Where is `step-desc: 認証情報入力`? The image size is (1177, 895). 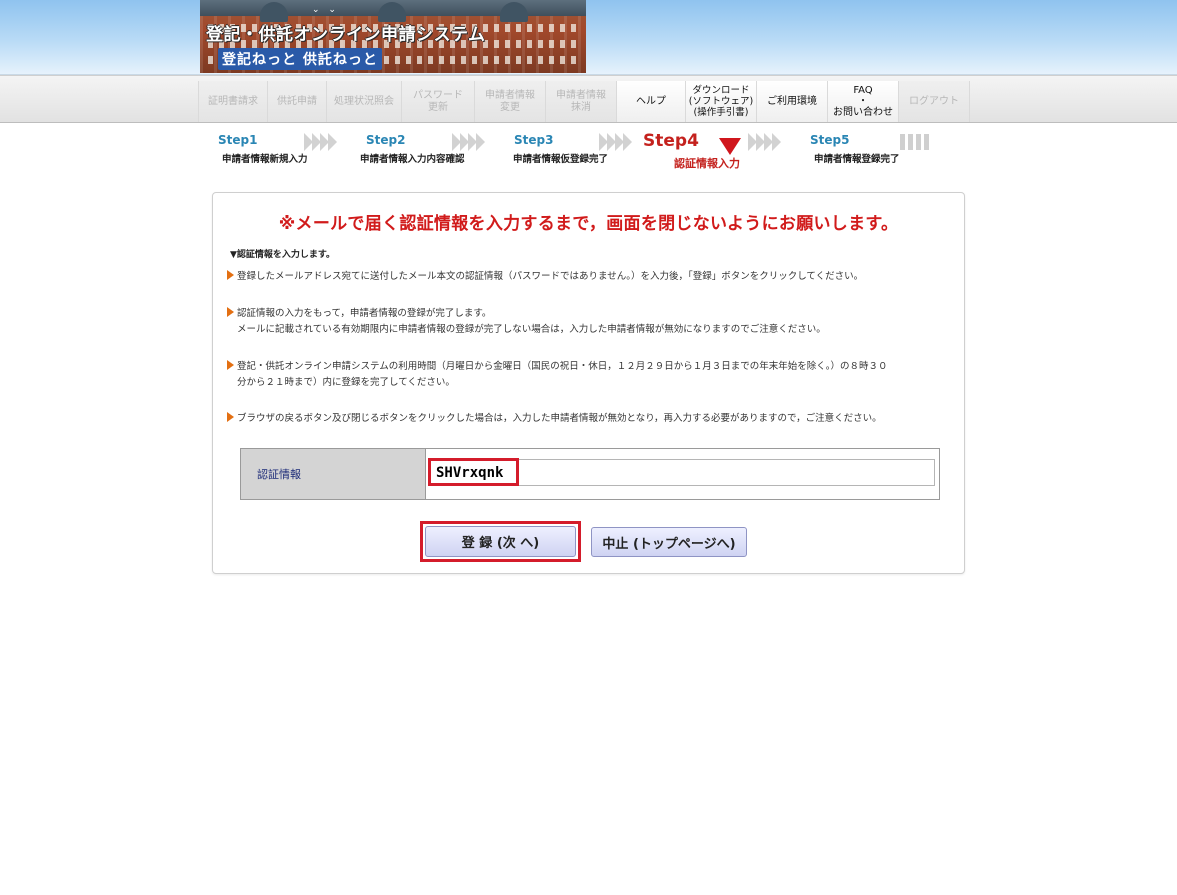 step-desc: 認証情報入力 is located at coordinates (707, 163).